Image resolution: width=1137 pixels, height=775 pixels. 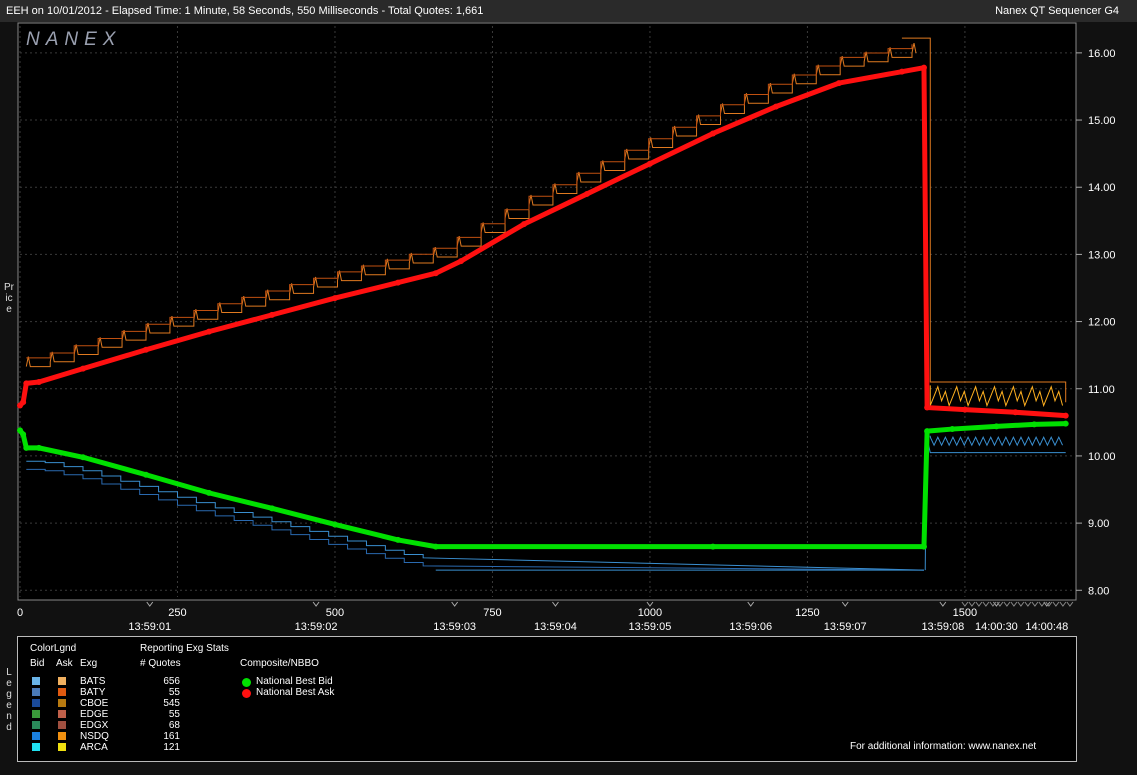 What do you see at coordinates (965, 613) in the screenshot?
I see `x-tick-label: 1500` at bounding box center [965, 613].